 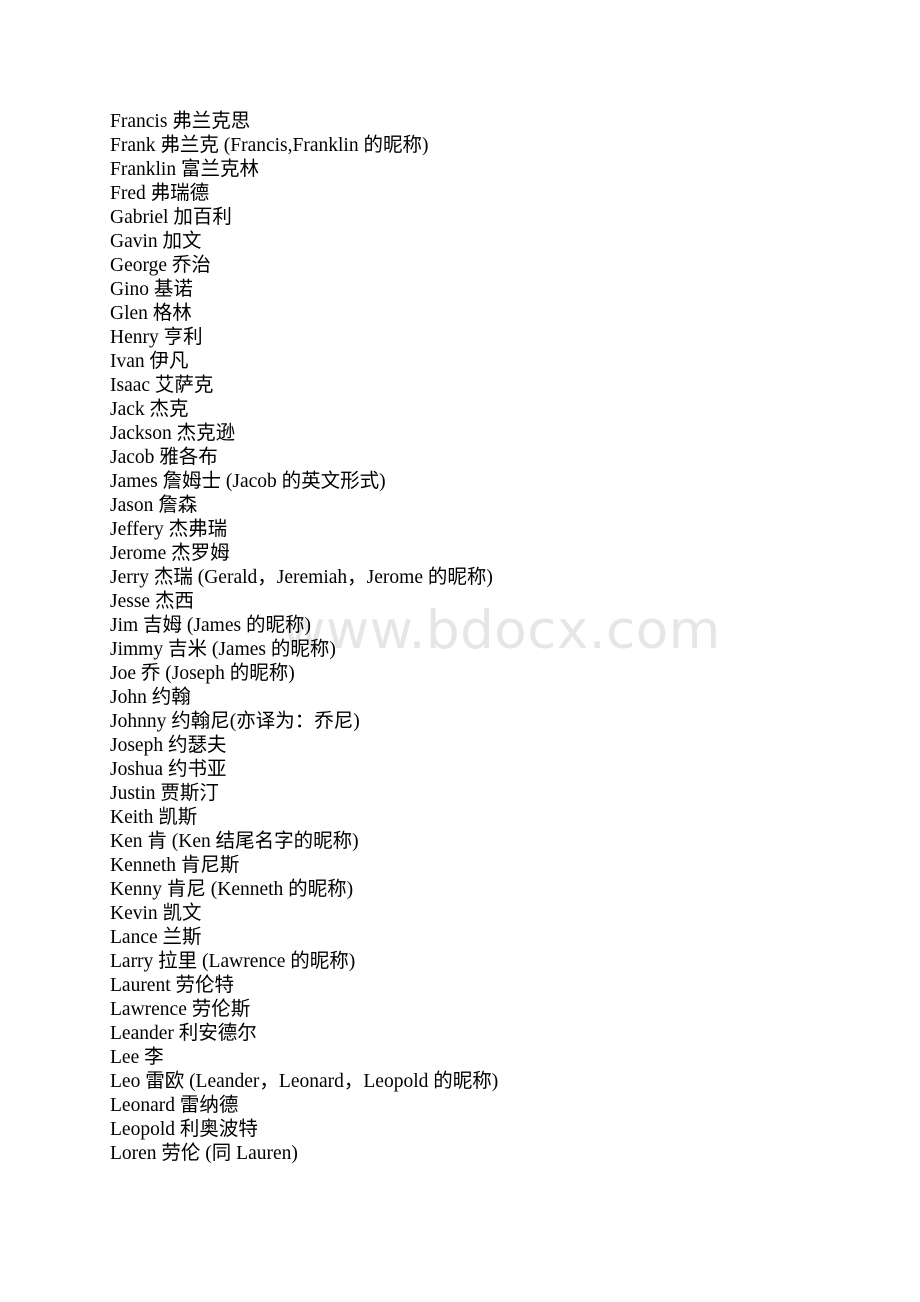 I want to click on name-entry: Gavin 加文, so click(x=156, y=241).